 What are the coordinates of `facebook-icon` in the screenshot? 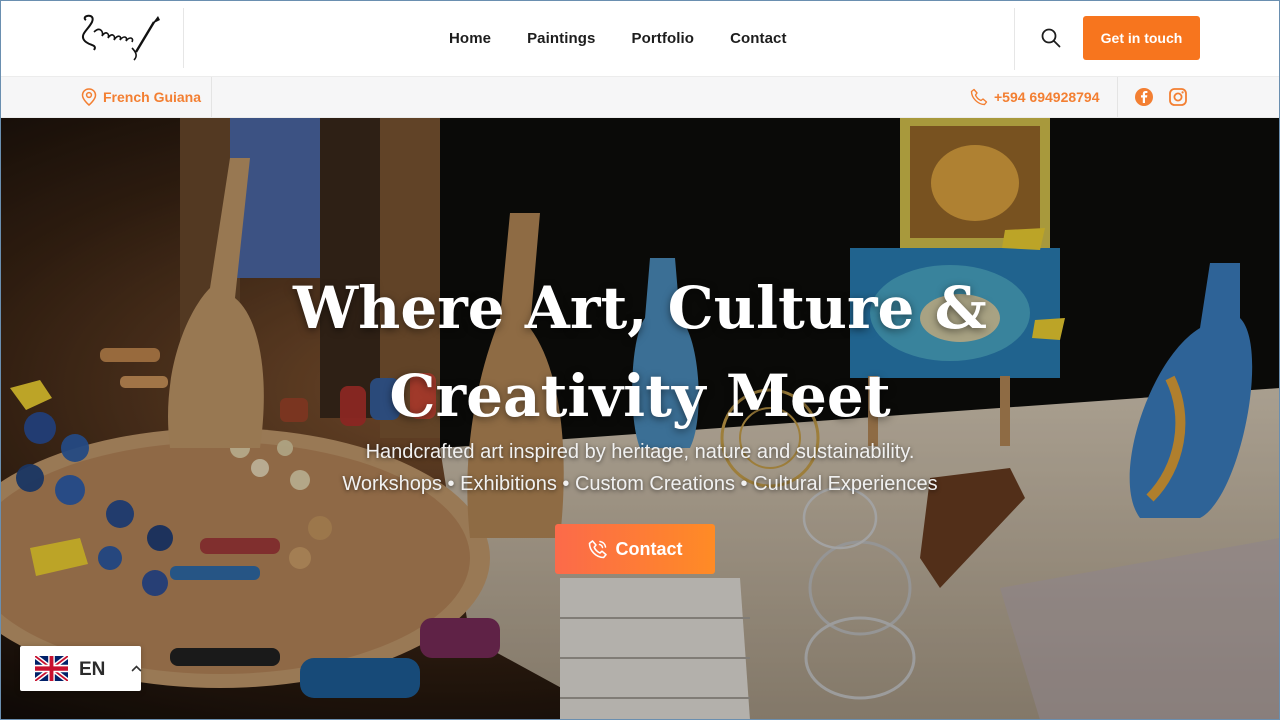 It's located at (1144, 97).